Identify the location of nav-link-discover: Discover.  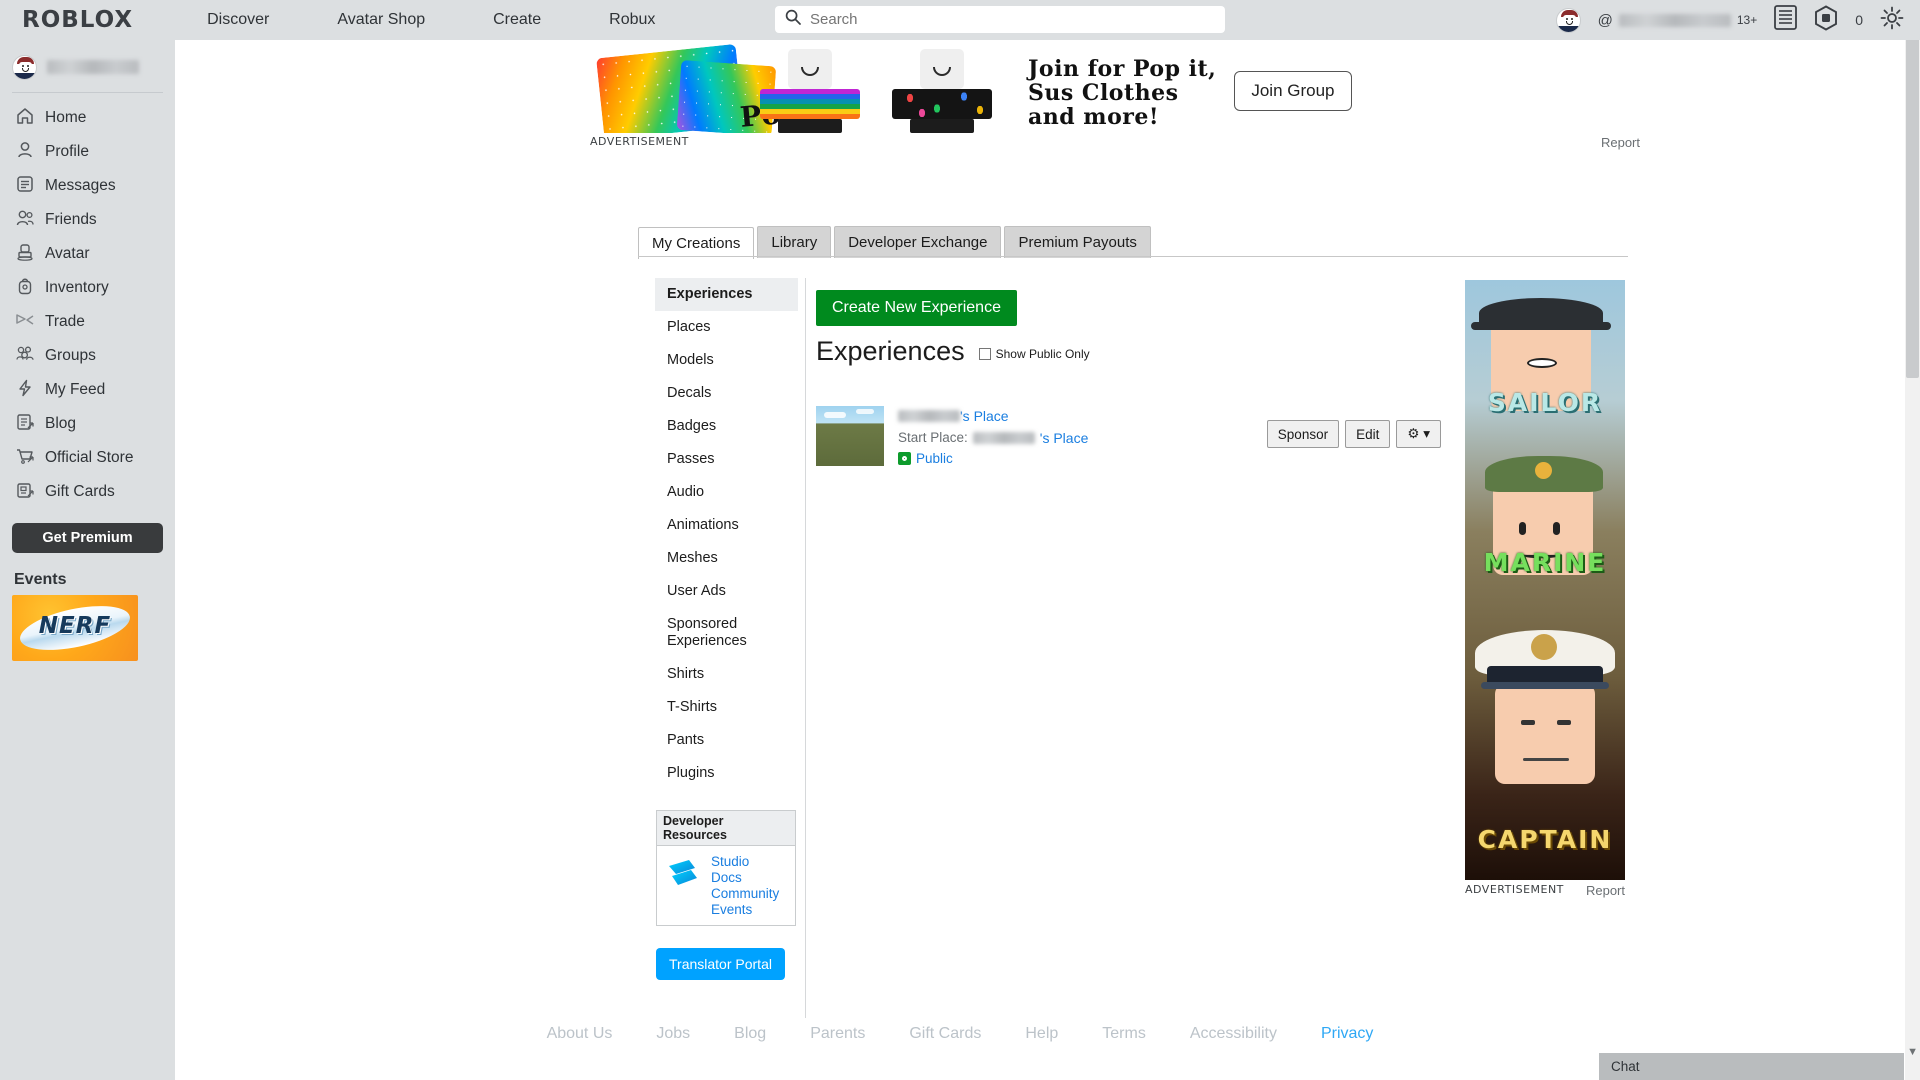
(238, 20).